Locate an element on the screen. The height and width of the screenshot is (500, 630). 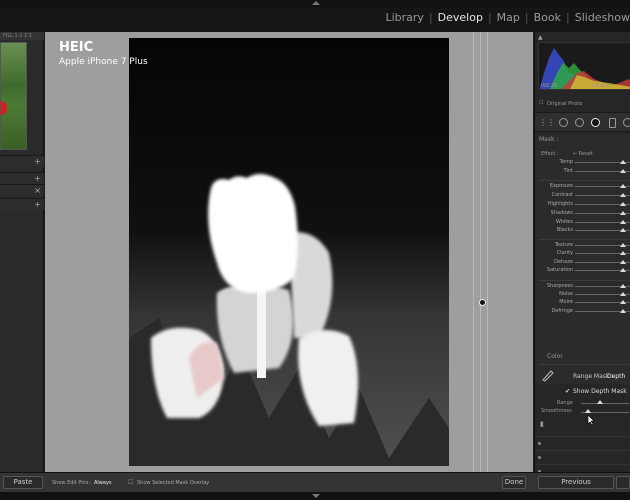
zoom-1-1: 1:1 is located at coordinates (19, 36).